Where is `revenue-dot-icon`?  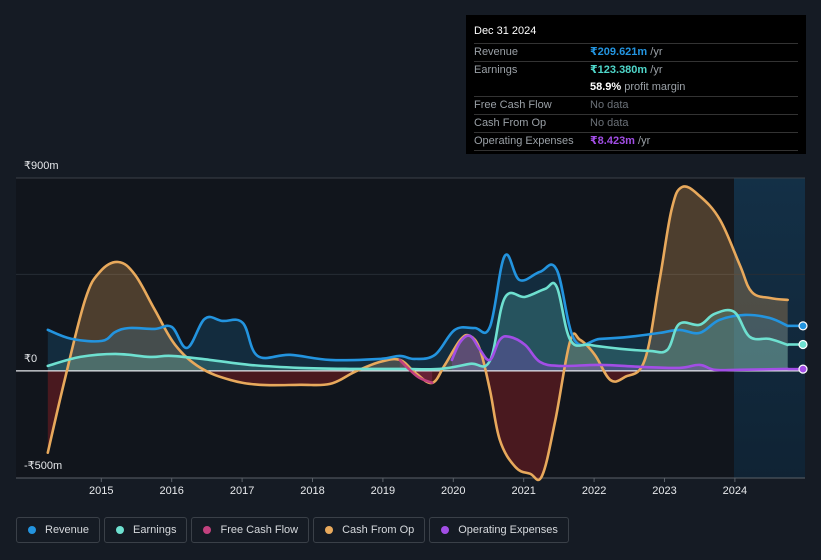
revenue-dot-icon is located at coordinates (32, 530).